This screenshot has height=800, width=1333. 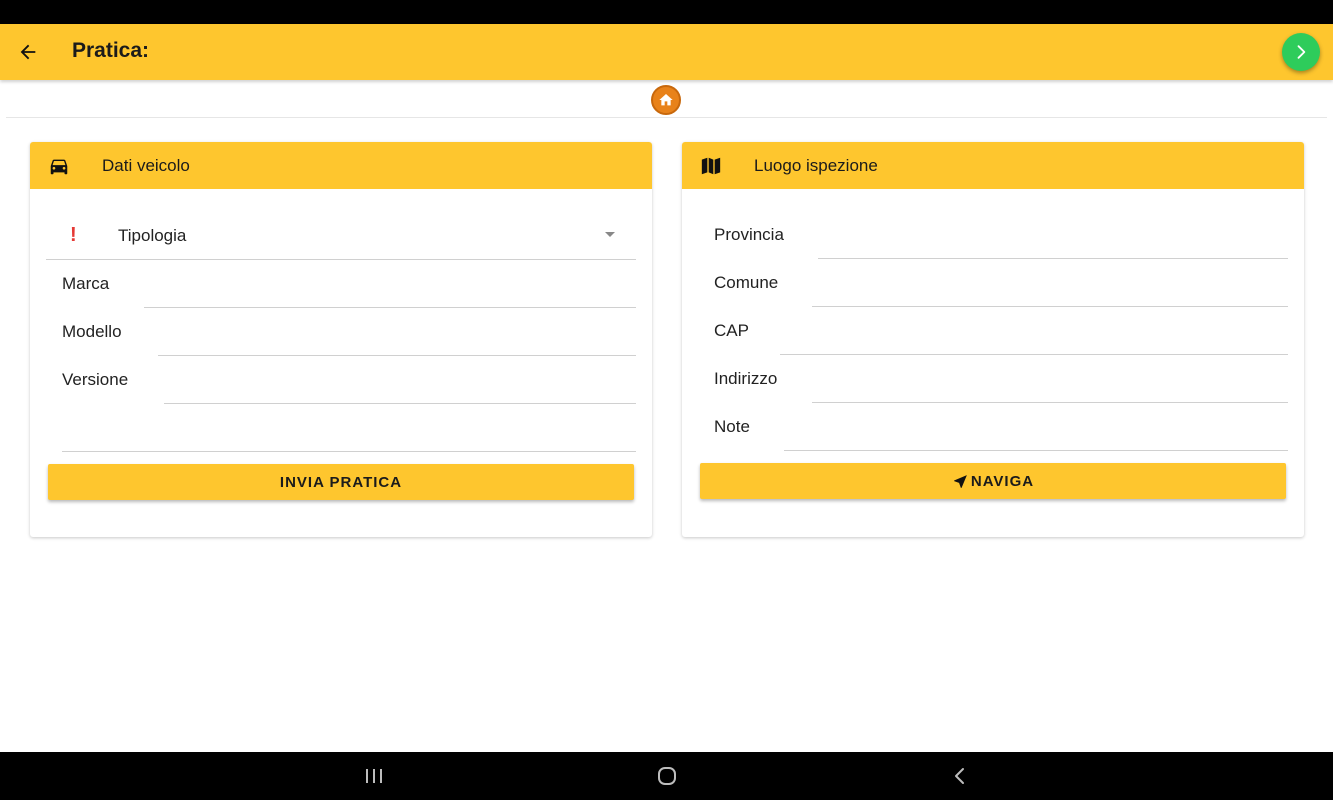 I want to click on chevron-left-icon, so click(x=959, y=776).